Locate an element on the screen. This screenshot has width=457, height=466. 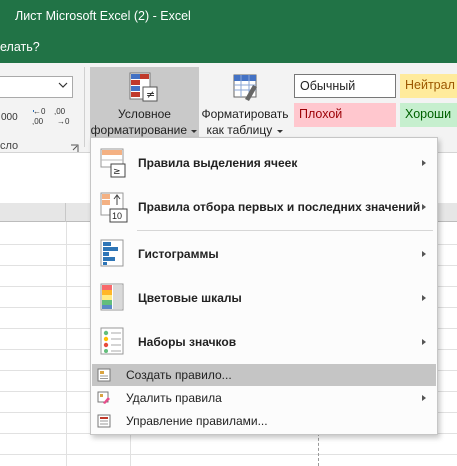
column-header is located at coordinates (33, 212).